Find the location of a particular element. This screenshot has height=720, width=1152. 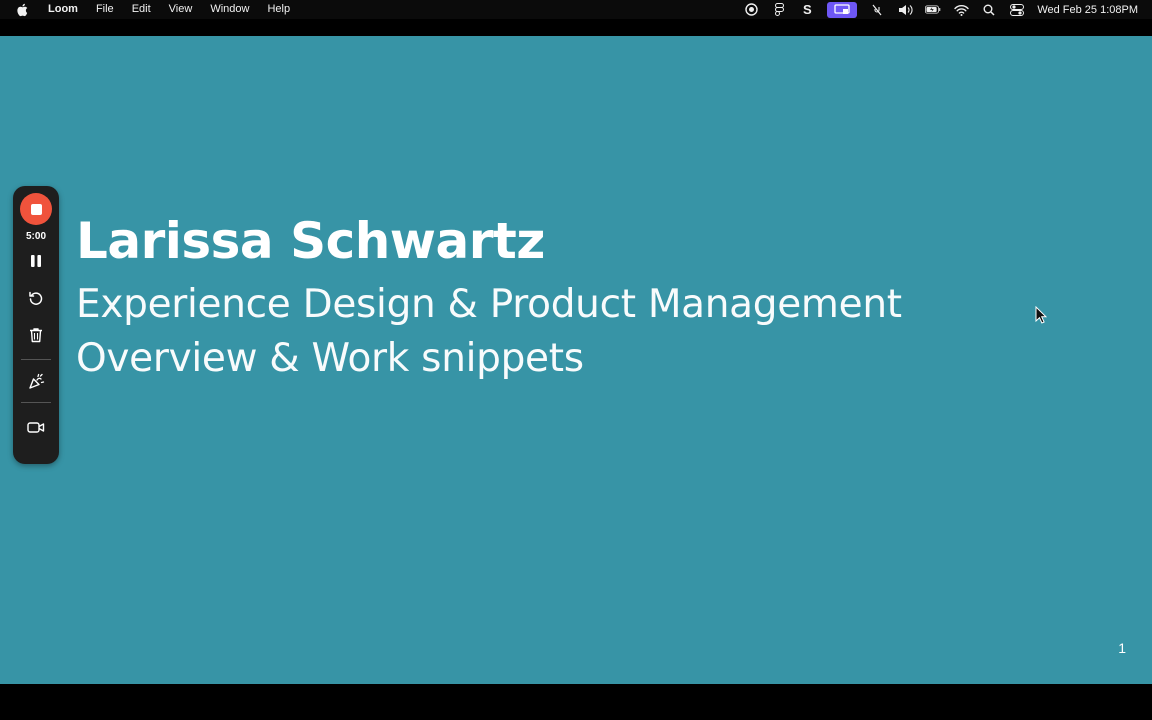

effects-button is located at coordinates (36, 381).